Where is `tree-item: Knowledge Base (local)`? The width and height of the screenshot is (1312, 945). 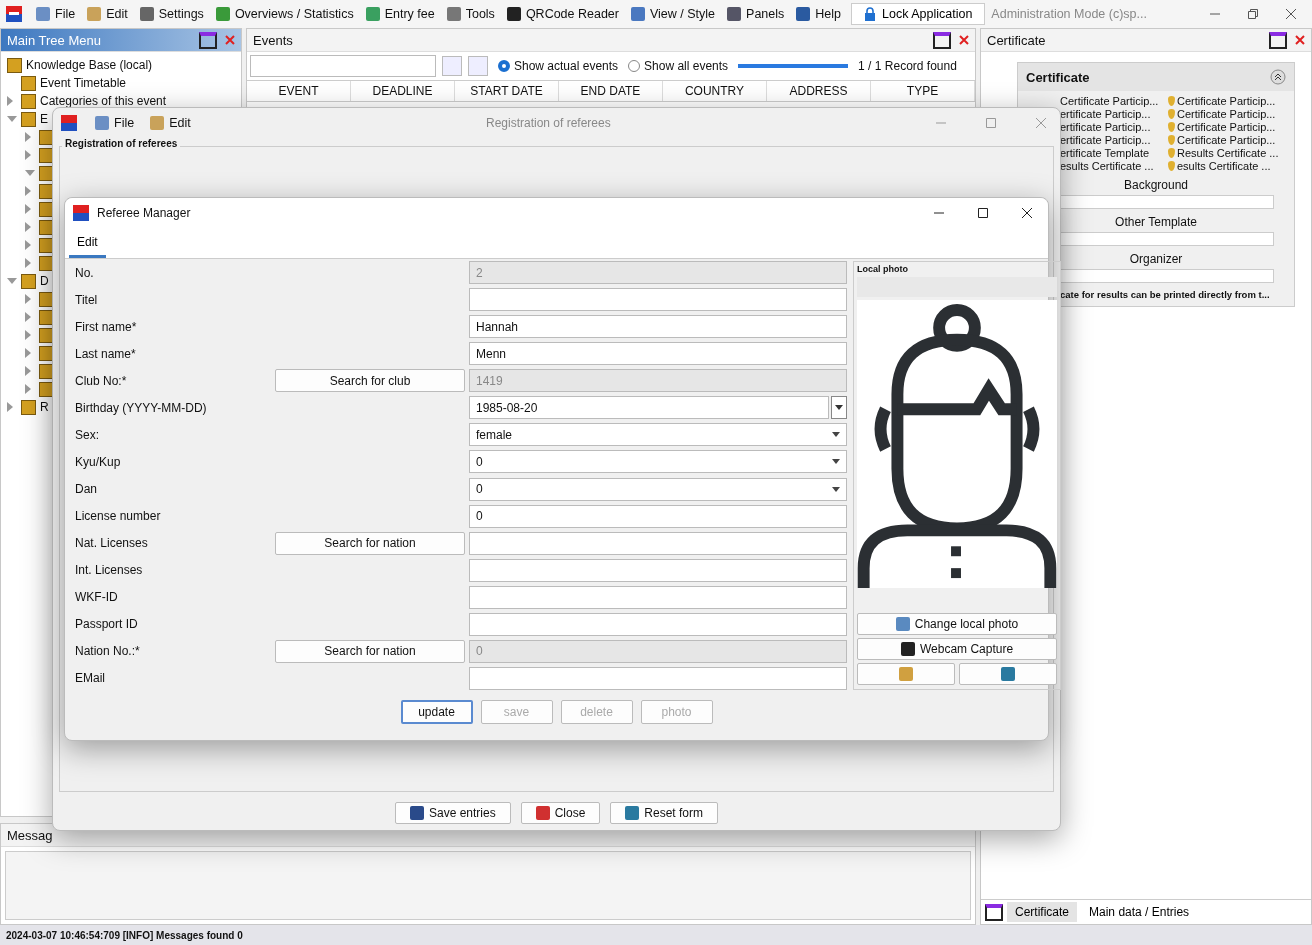
tree-item: Knowledge Base (local) is located at coordinates (89, 65).